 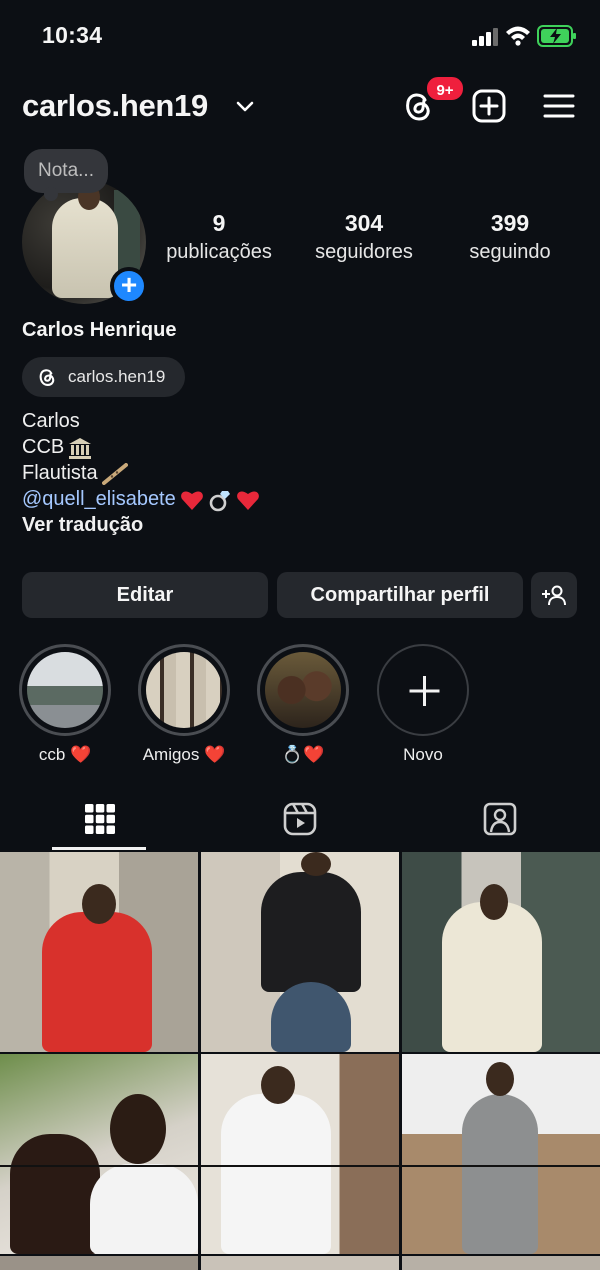 I want to click on highlight-label: Amigos ❤️, so click(x=184, y=754).